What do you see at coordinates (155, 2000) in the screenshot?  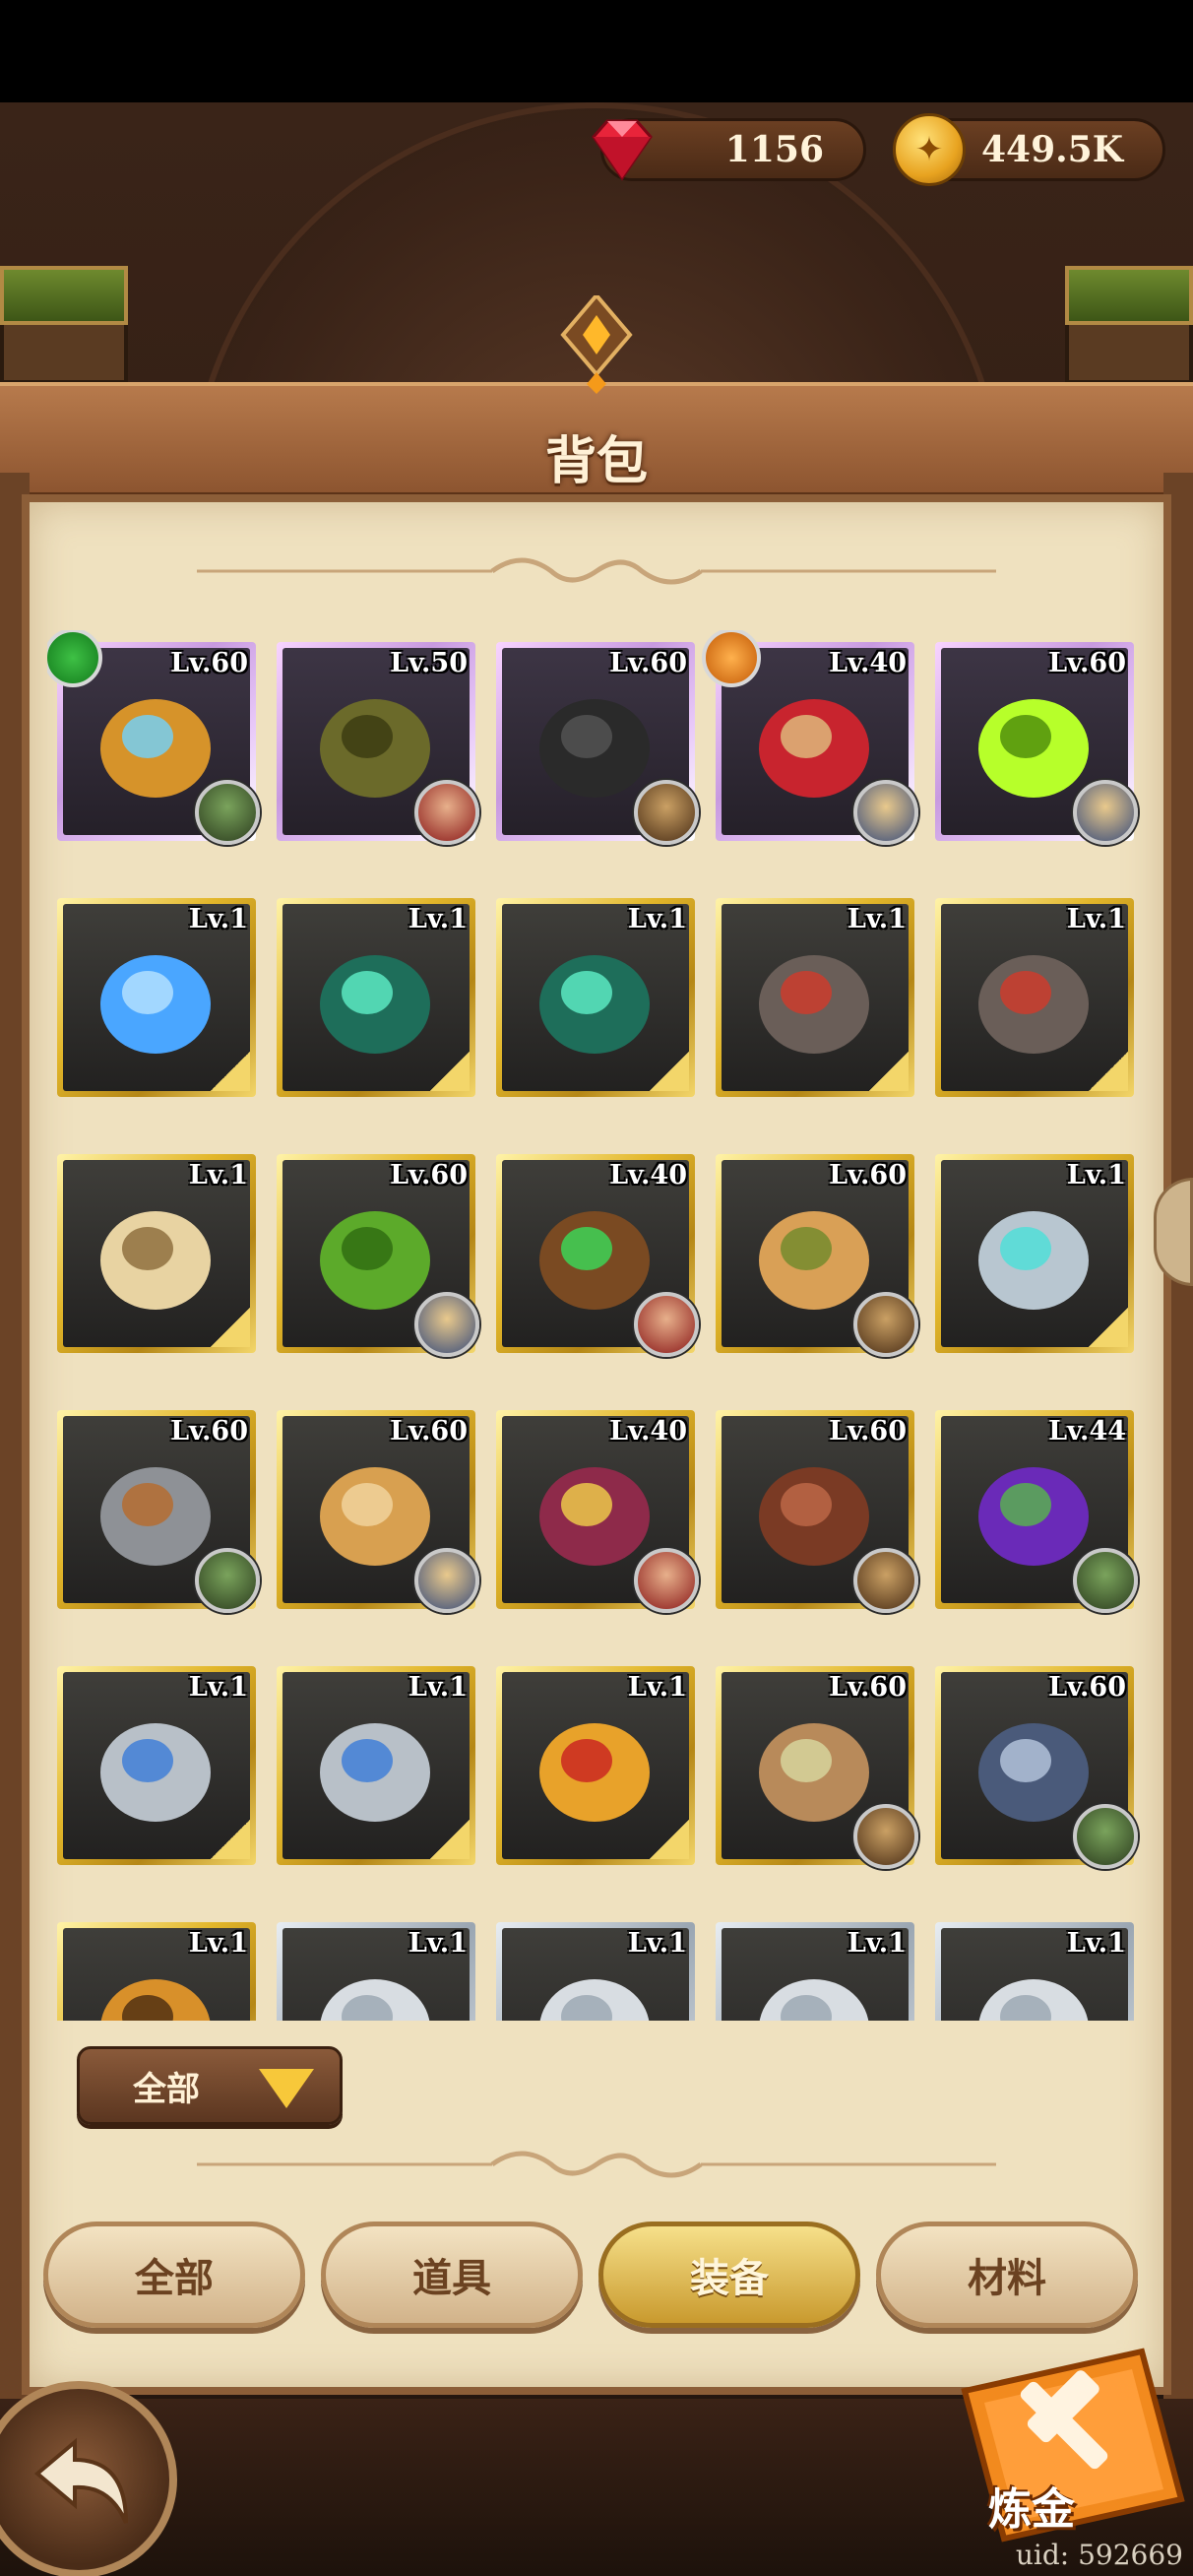 I see `flames-icon` at bounding box center [155, 2000].